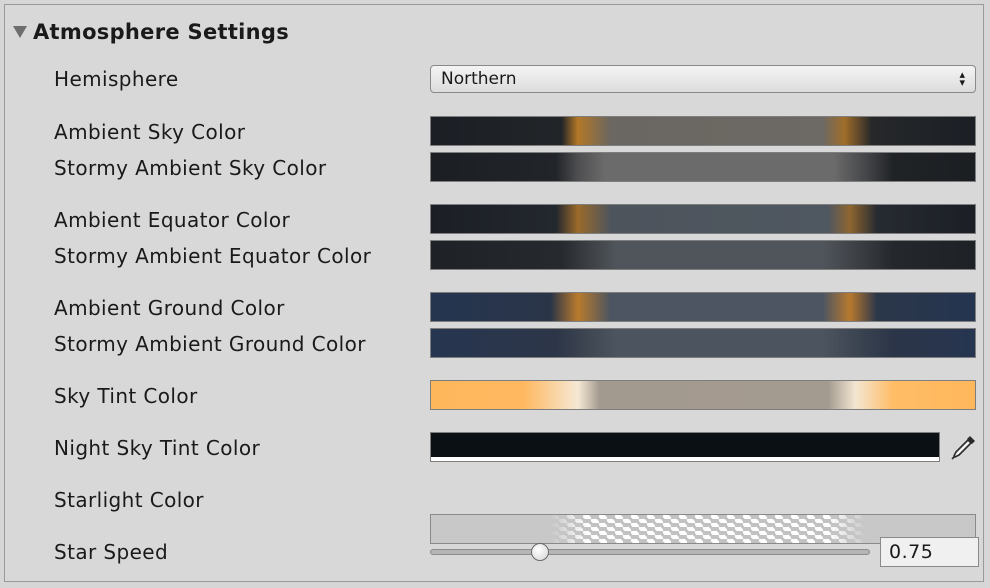 The image size is (990, 588). Describe the element at coordinates (703, 395) in the screenshot. I see `sky-tint-color-gradient` at that location.